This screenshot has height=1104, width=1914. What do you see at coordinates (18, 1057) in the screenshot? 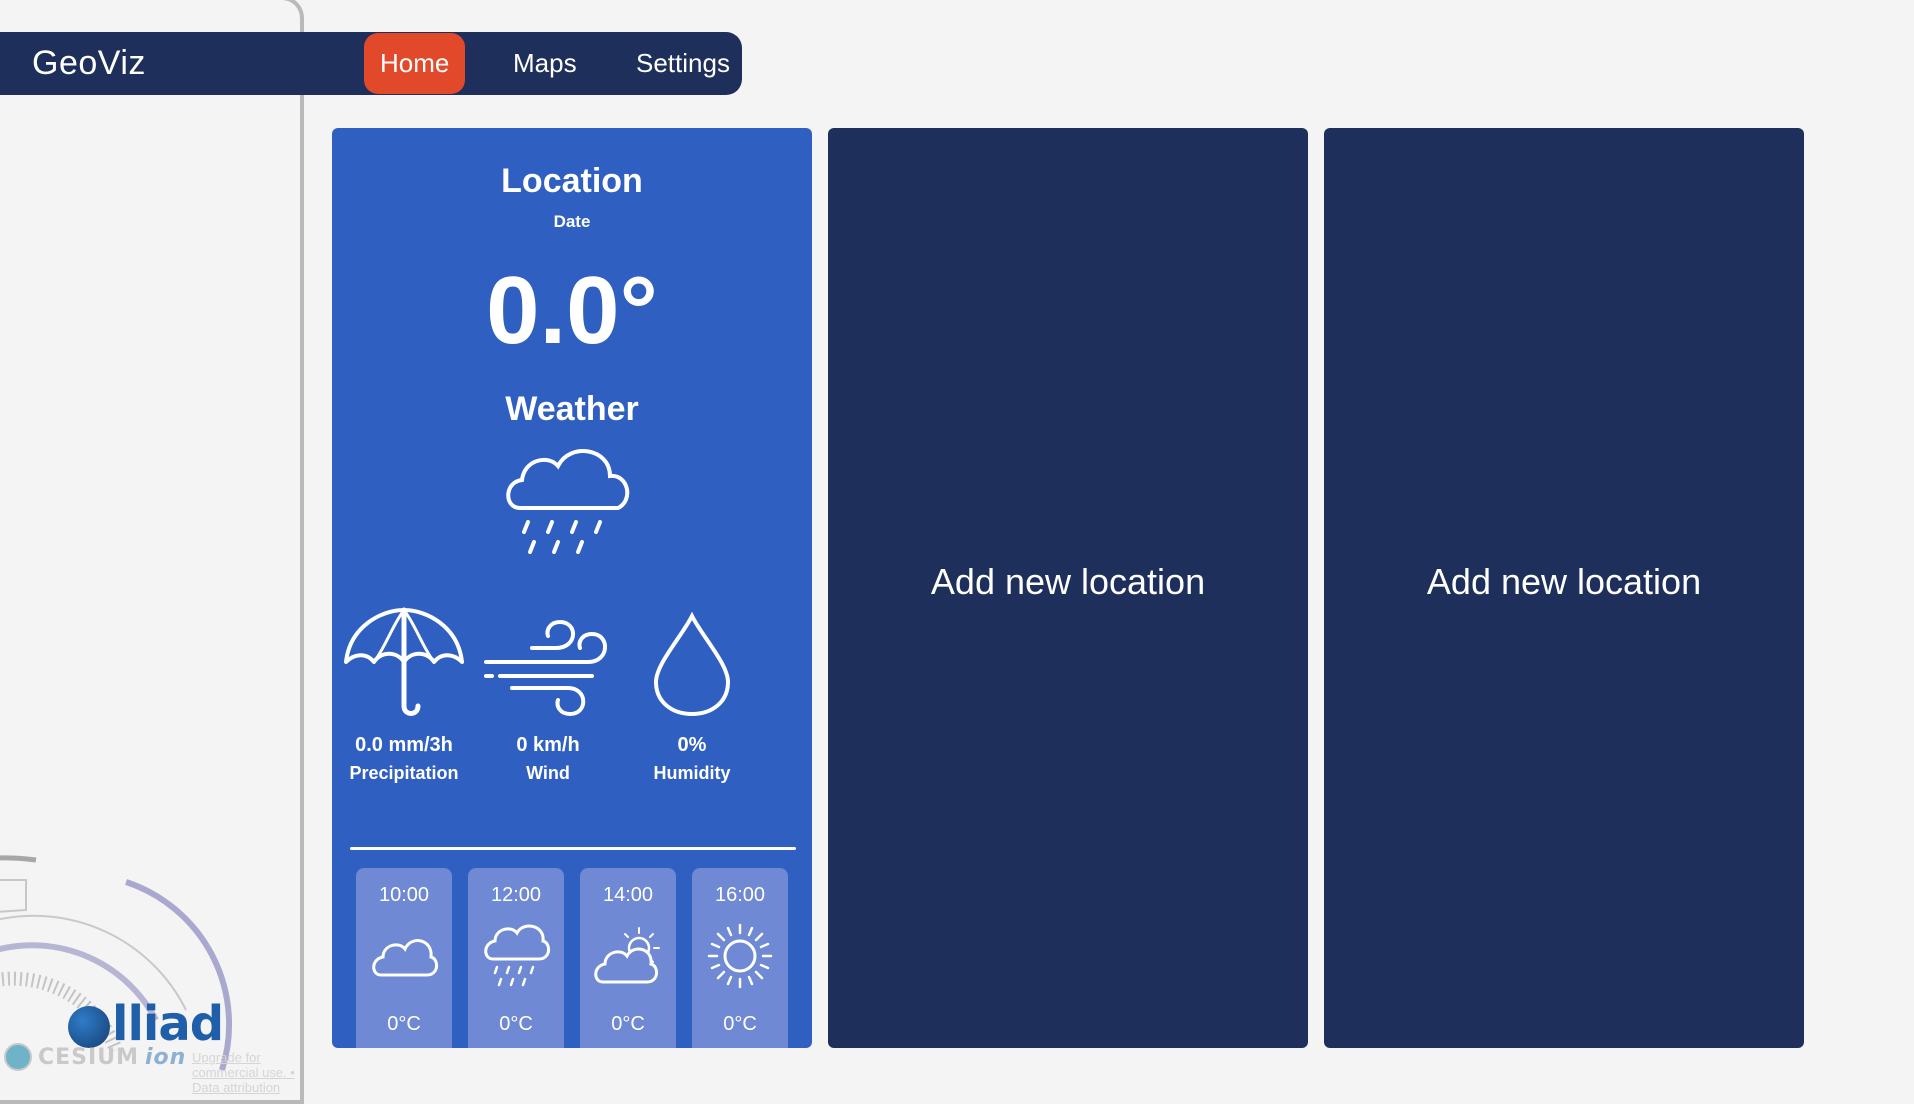
I see `cesium-logo-icon` at bounding box center [18, 1057].